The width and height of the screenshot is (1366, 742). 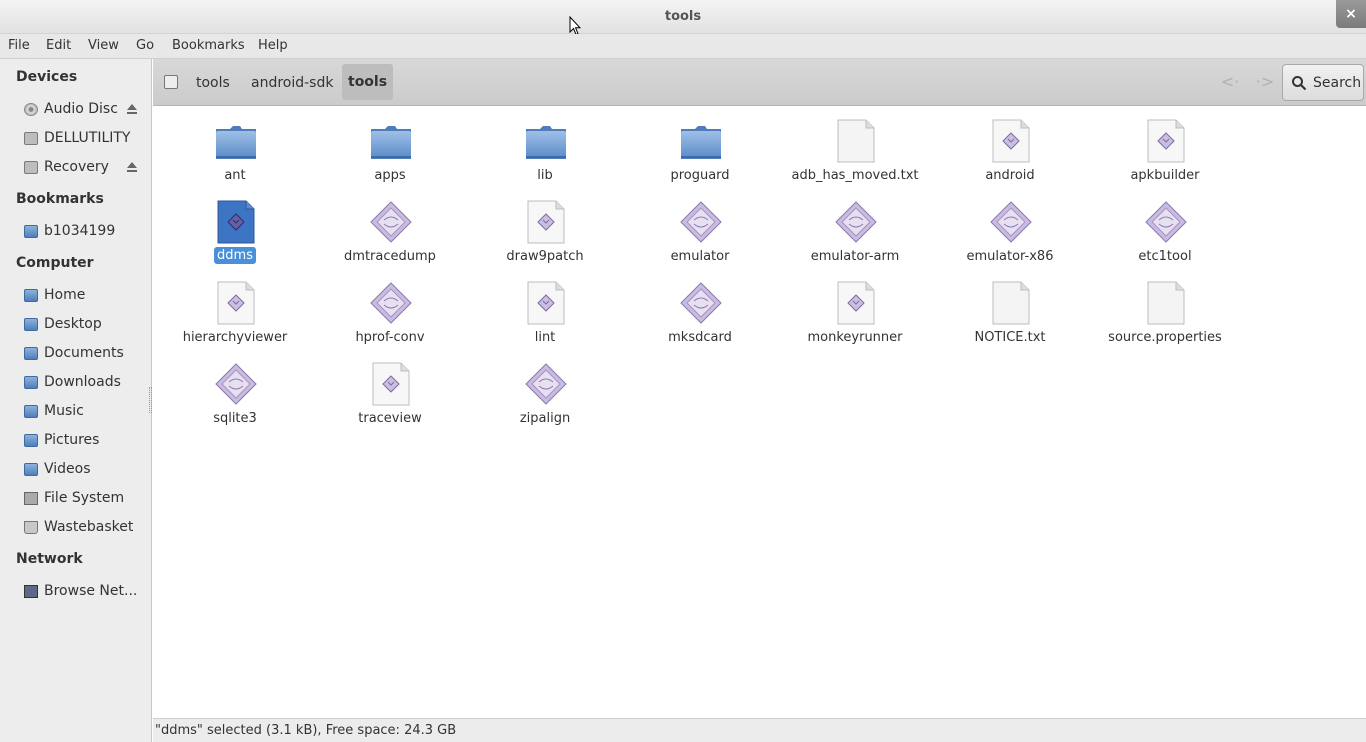 I want to click on file-name: ddms, so click(x=235, y=255).